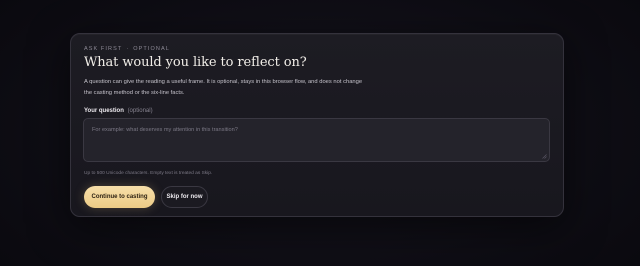 This screenshot has width=640, height=266. I want to click on step-eyebrow: ASK FIRST · OPTIONAL, so click(127, 49).